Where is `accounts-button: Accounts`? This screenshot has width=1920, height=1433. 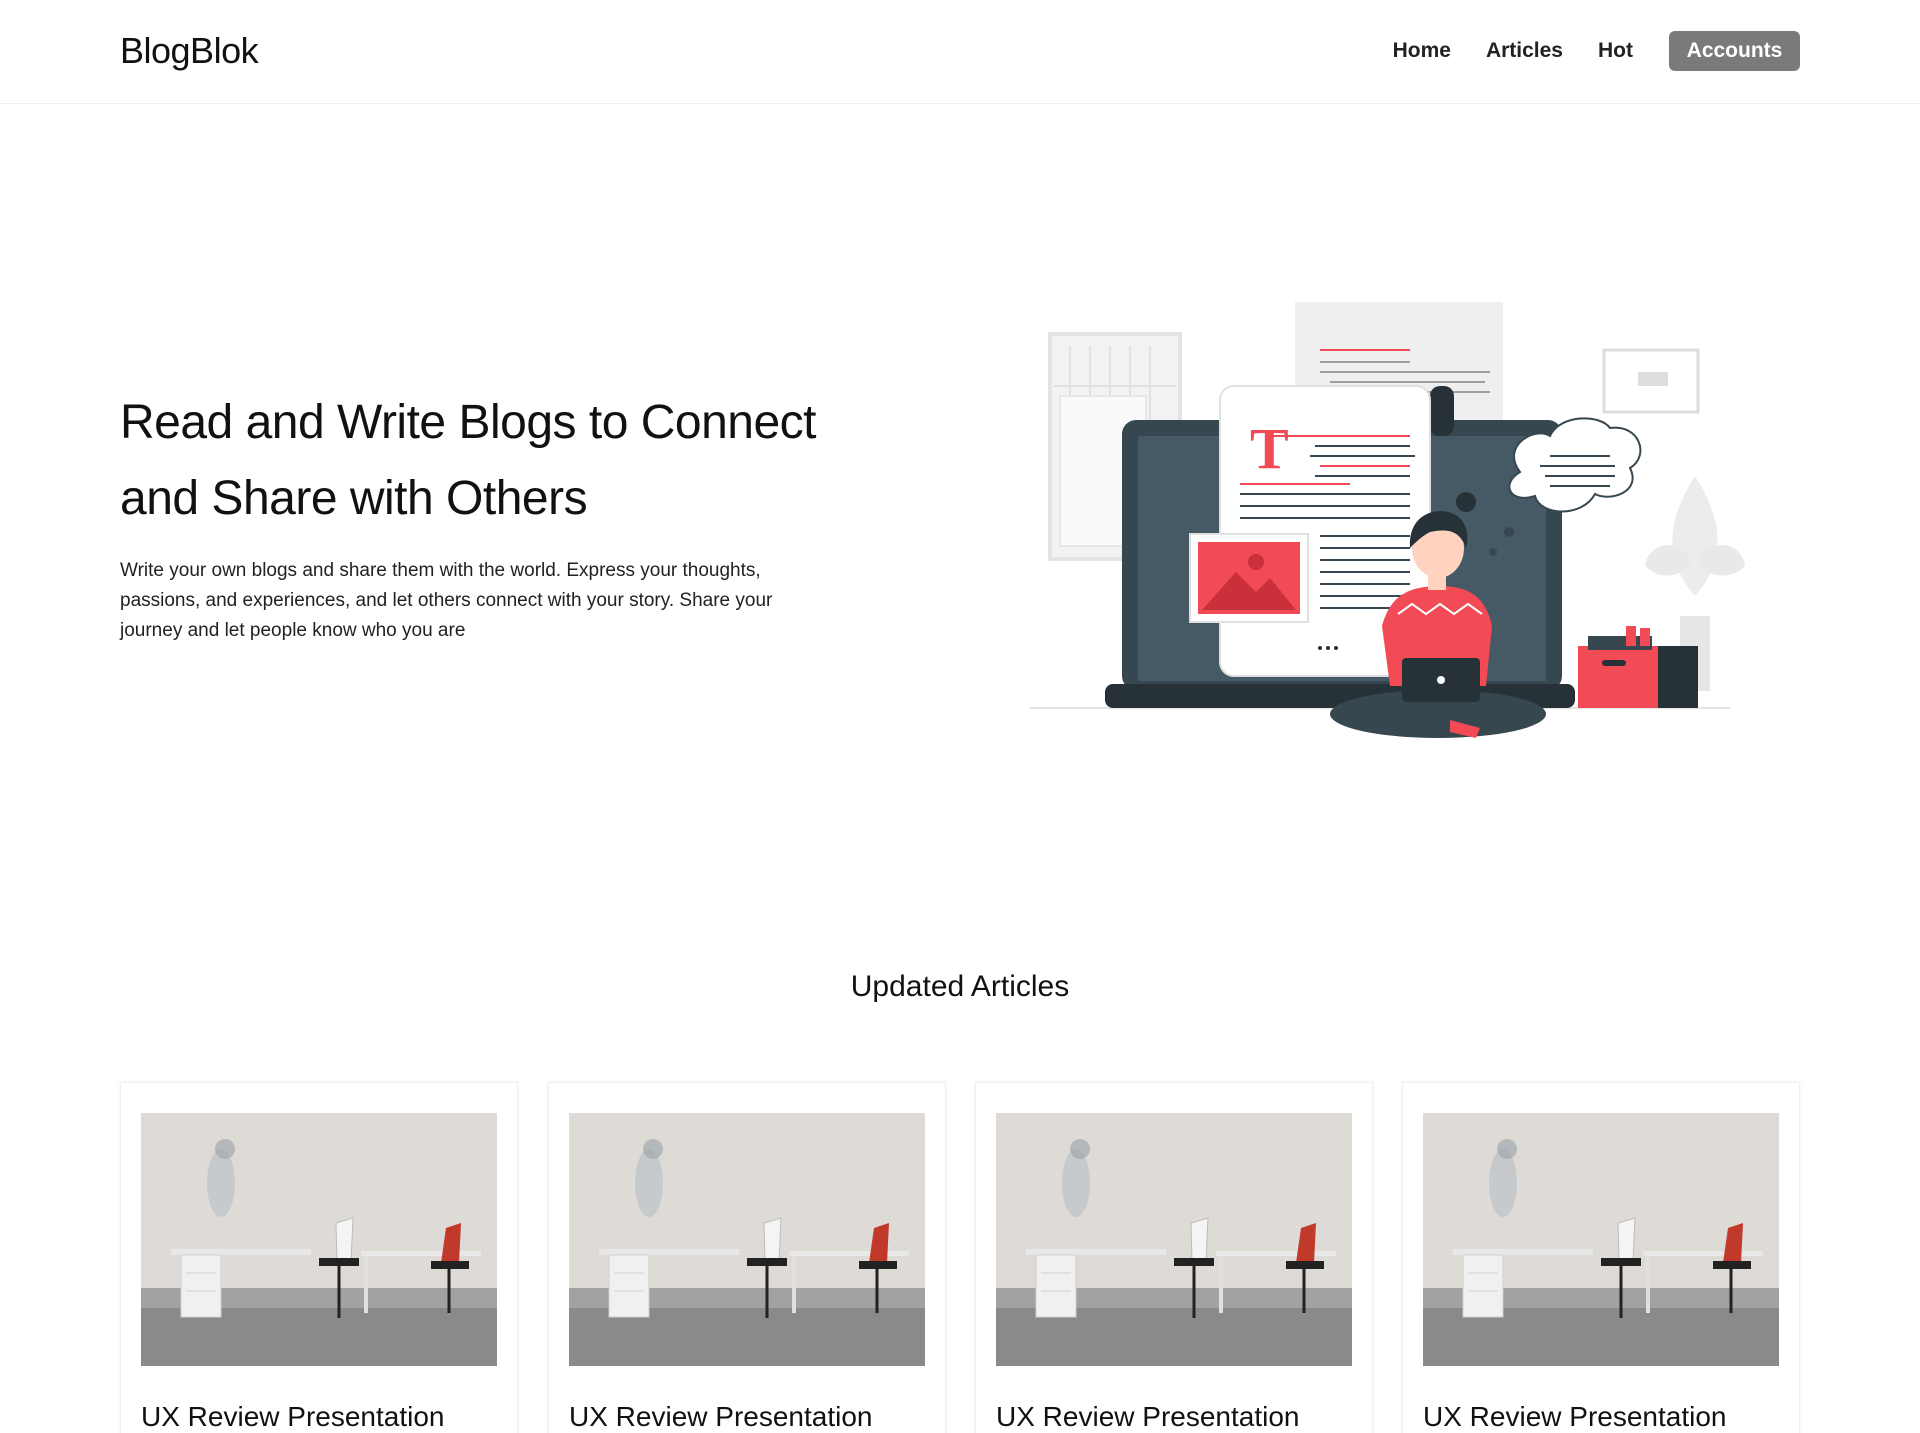 accounts-button: Accounts is located at coordinates (1734, 51).